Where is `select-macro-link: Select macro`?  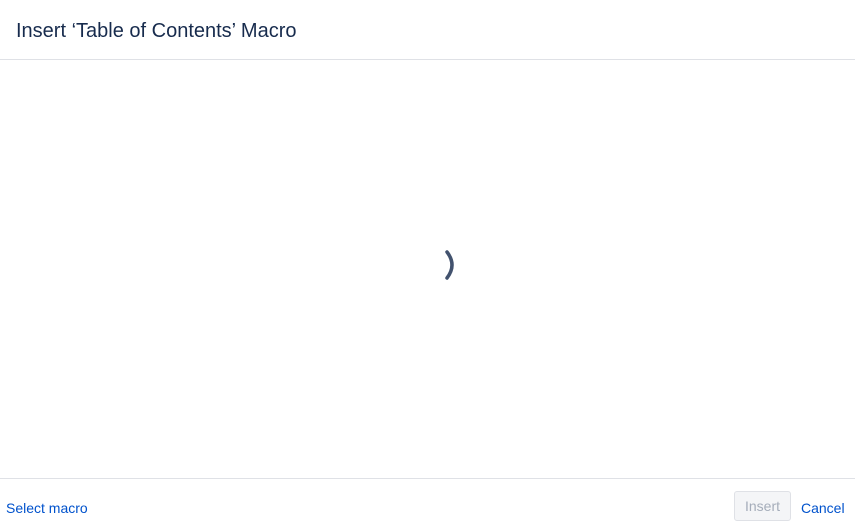
select-macro-link: Select macro is located at coordinates (47, 508).